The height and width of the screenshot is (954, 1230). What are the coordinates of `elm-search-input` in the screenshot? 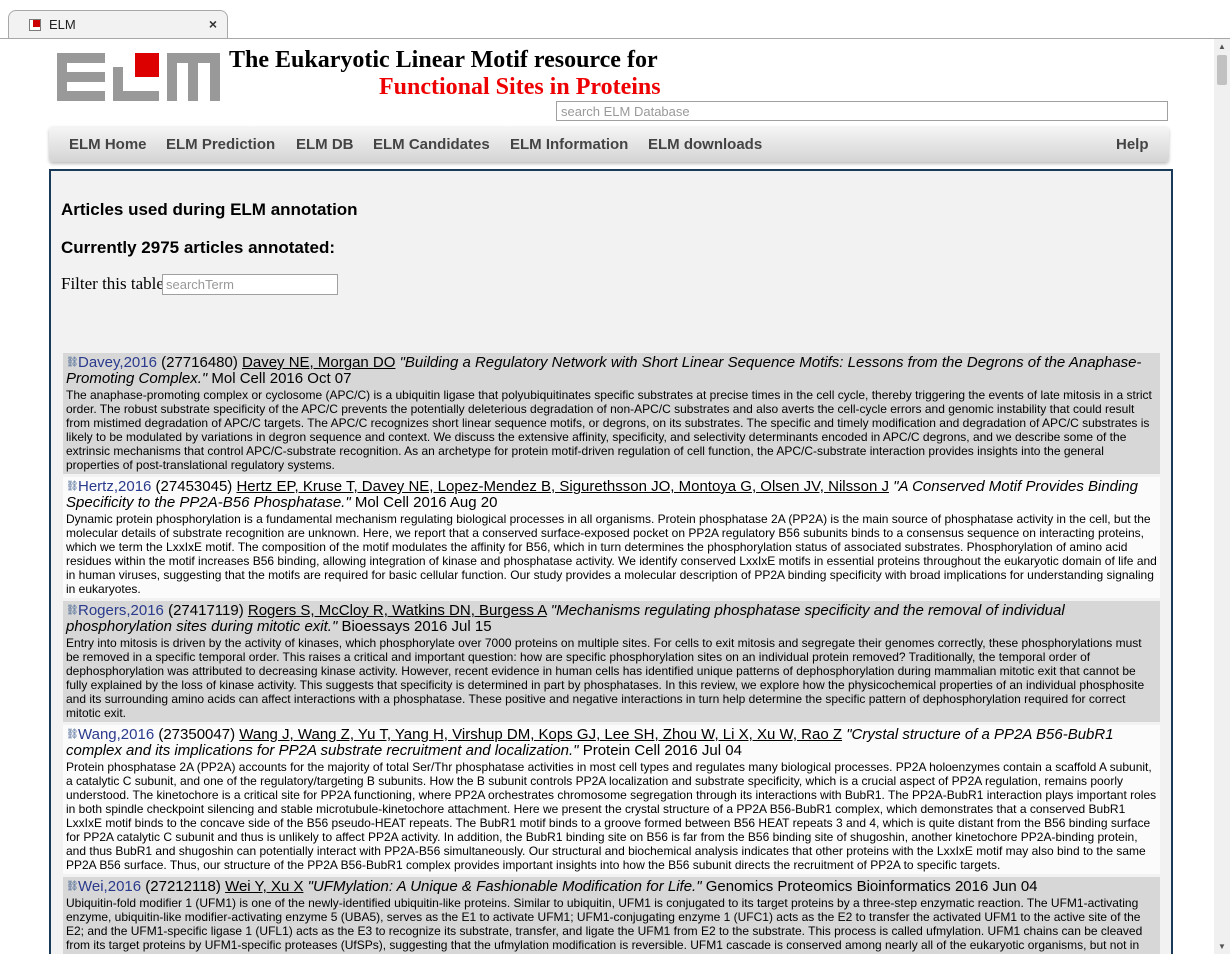 It's located at (862, 111).